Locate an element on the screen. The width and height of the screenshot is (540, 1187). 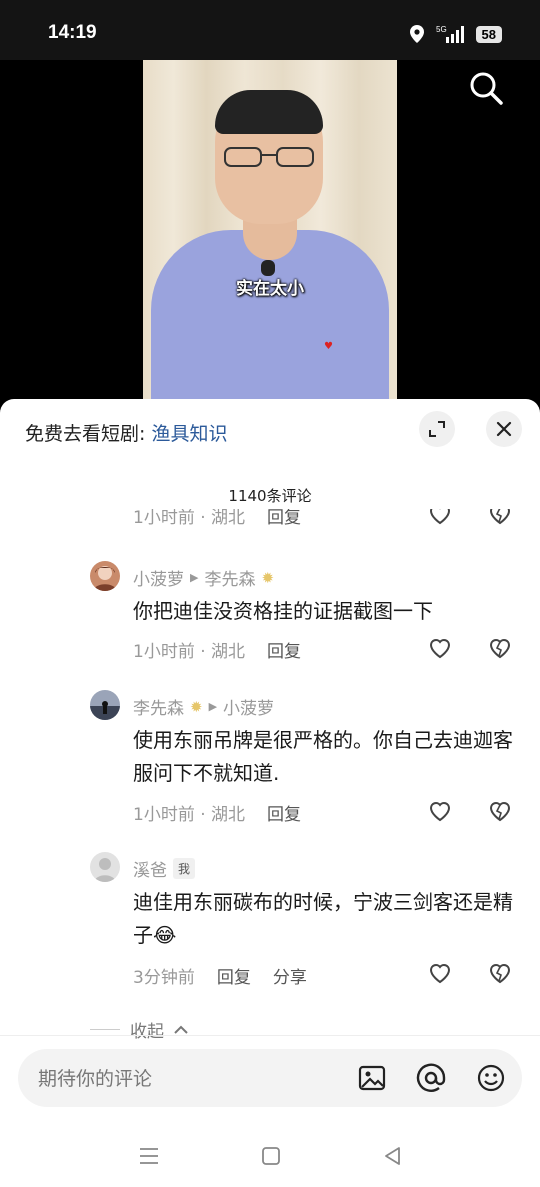
comment-text: 迪佳用东丽碳布的时候，宁波三剑客还是精子😂 is located at coordinates (323, 918).